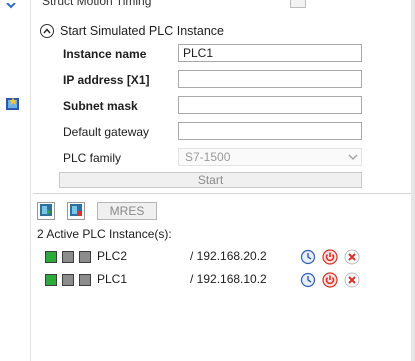  What do you see at coordinates (228, 256) in the screenshot?
I see `instance-ip: / 192.168.20.2` at bounding box center [228, 256].